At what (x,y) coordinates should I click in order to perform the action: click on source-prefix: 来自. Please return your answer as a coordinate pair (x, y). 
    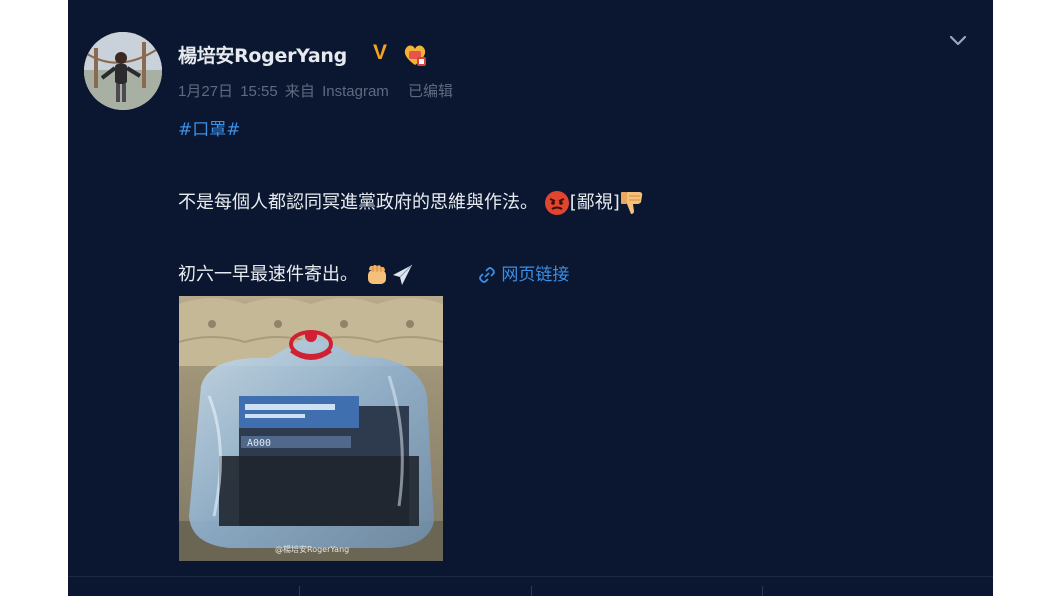
    Looking at the image, I should click on (299, 91).